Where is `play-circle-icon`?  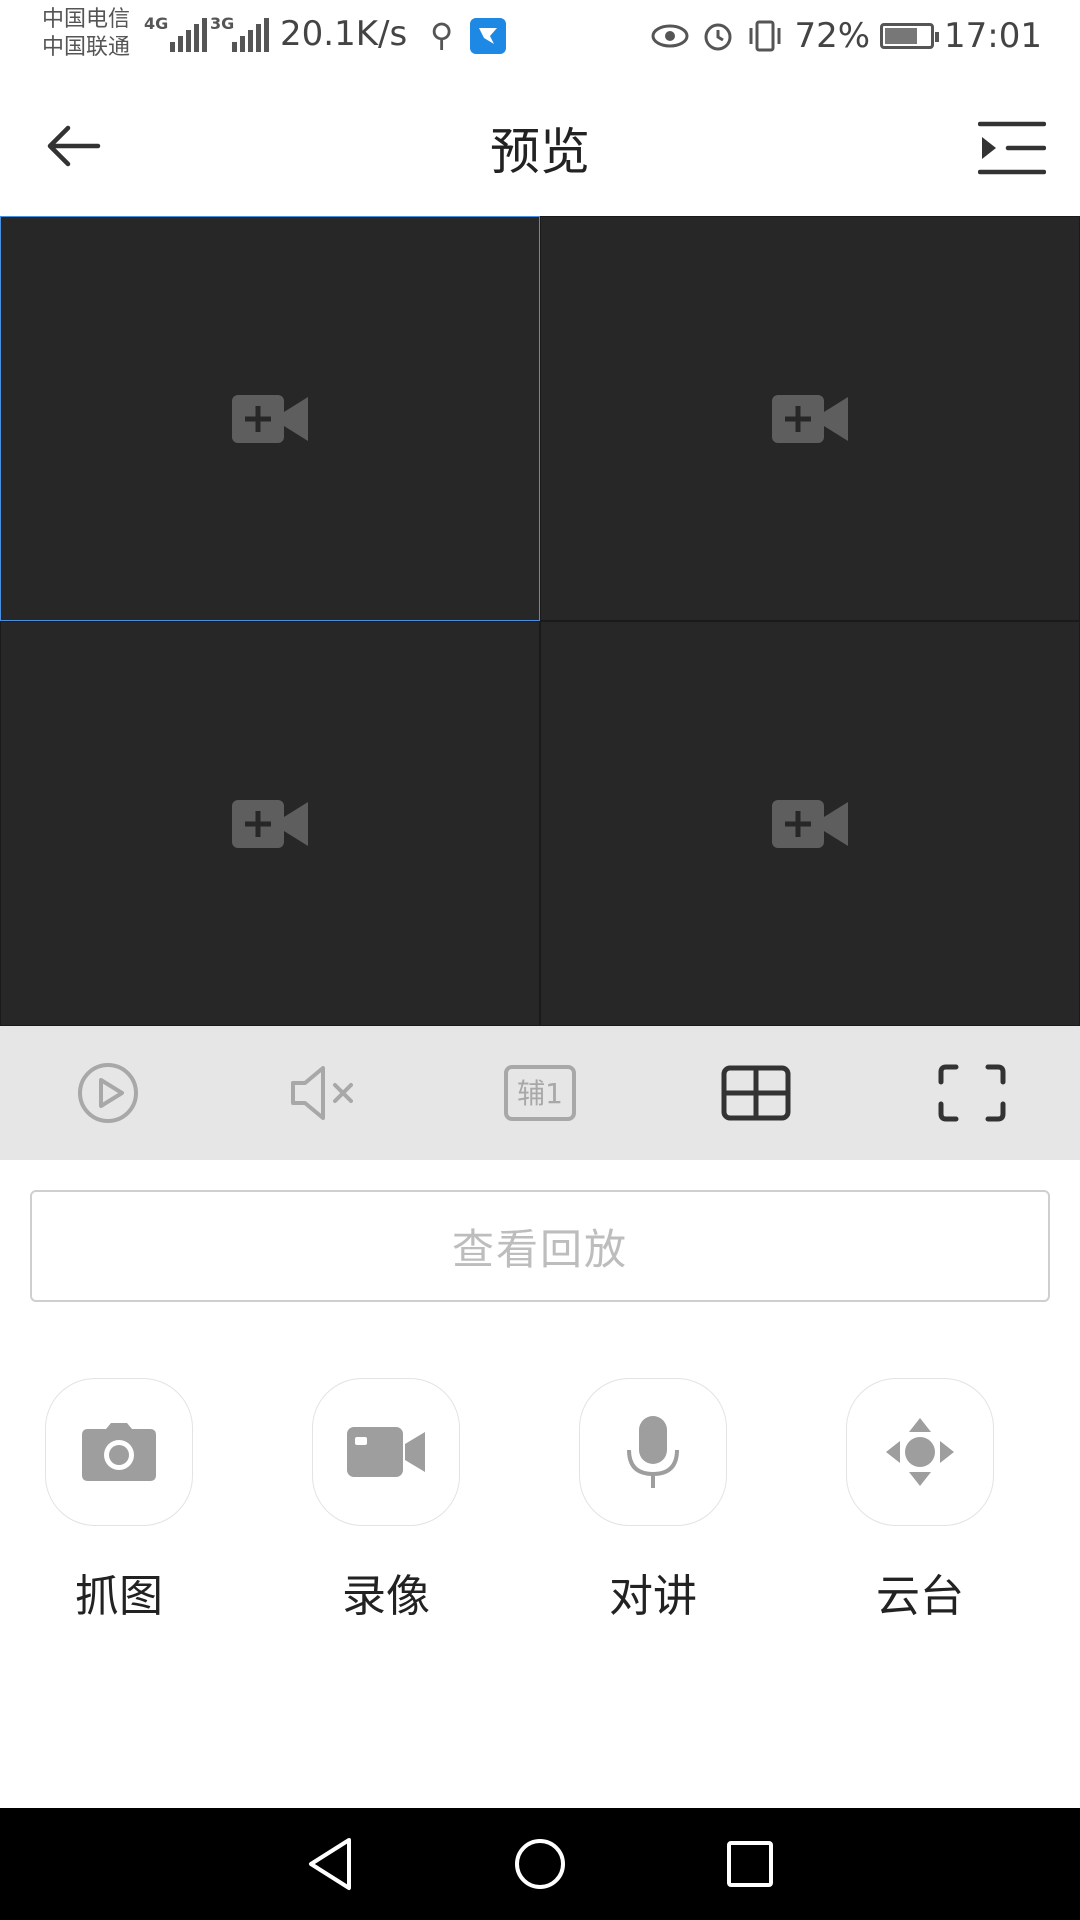
play-circle-icon is located at coordinates (108, 1093).